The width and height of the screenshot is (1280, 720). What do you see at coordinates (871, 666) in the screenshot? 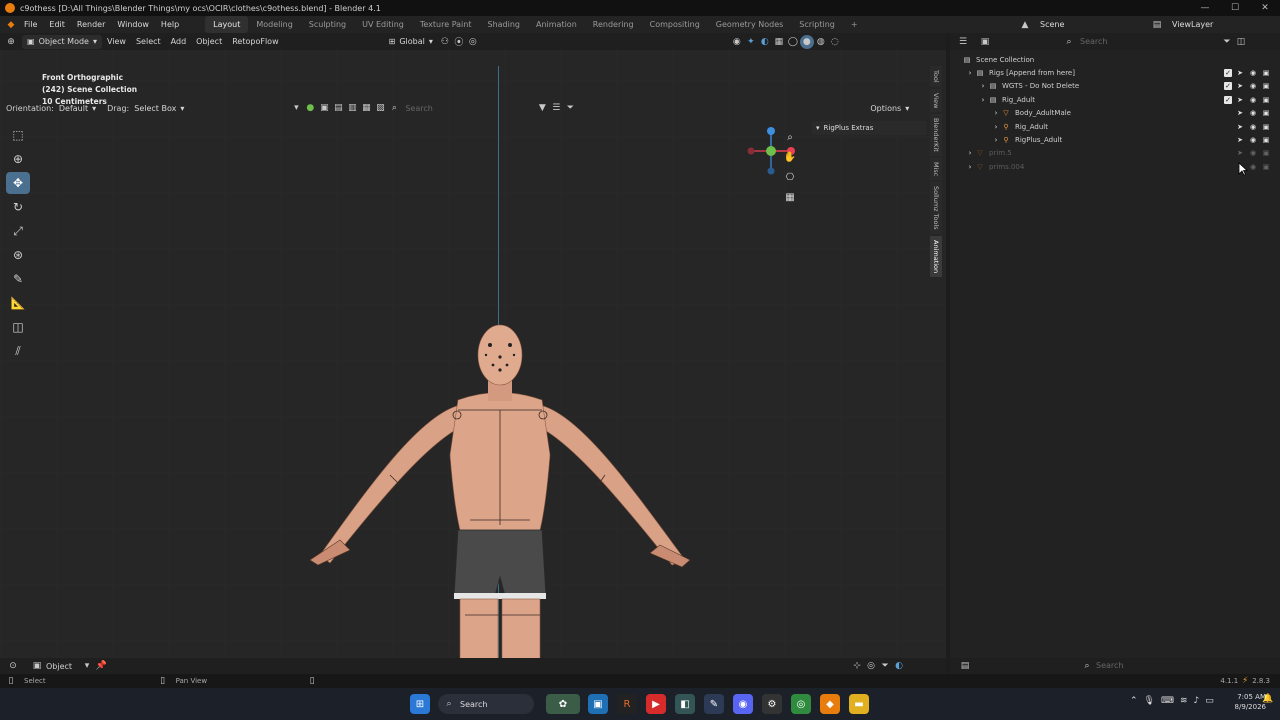
I see `onion-skin-icon: ◎` at bounding box center [871, 666].